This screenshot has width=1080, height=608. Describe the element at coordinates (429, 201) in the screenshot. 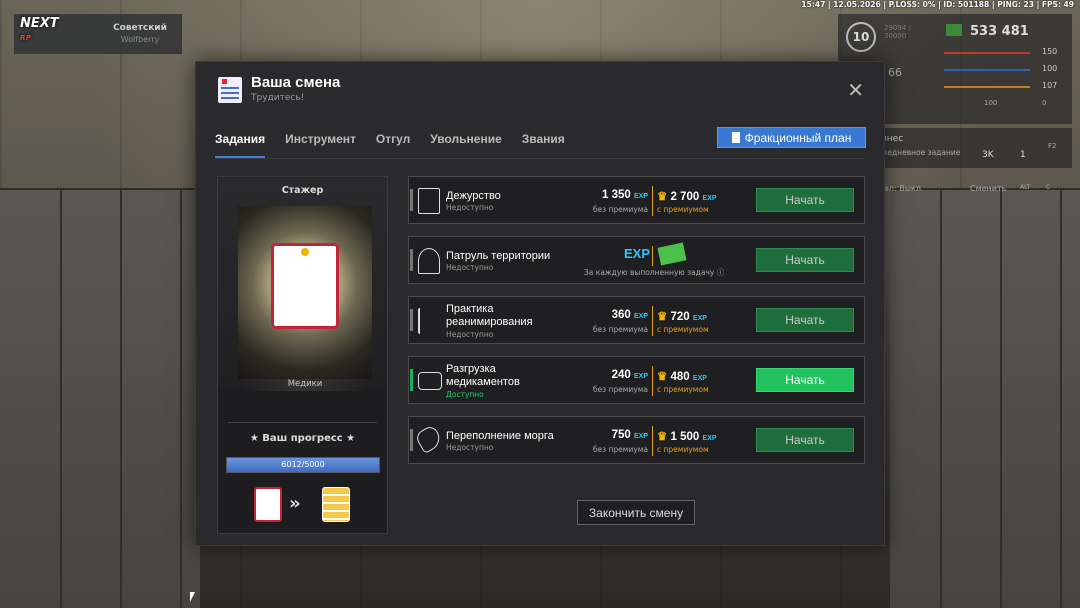

I see `clipboard-icon` at that location.